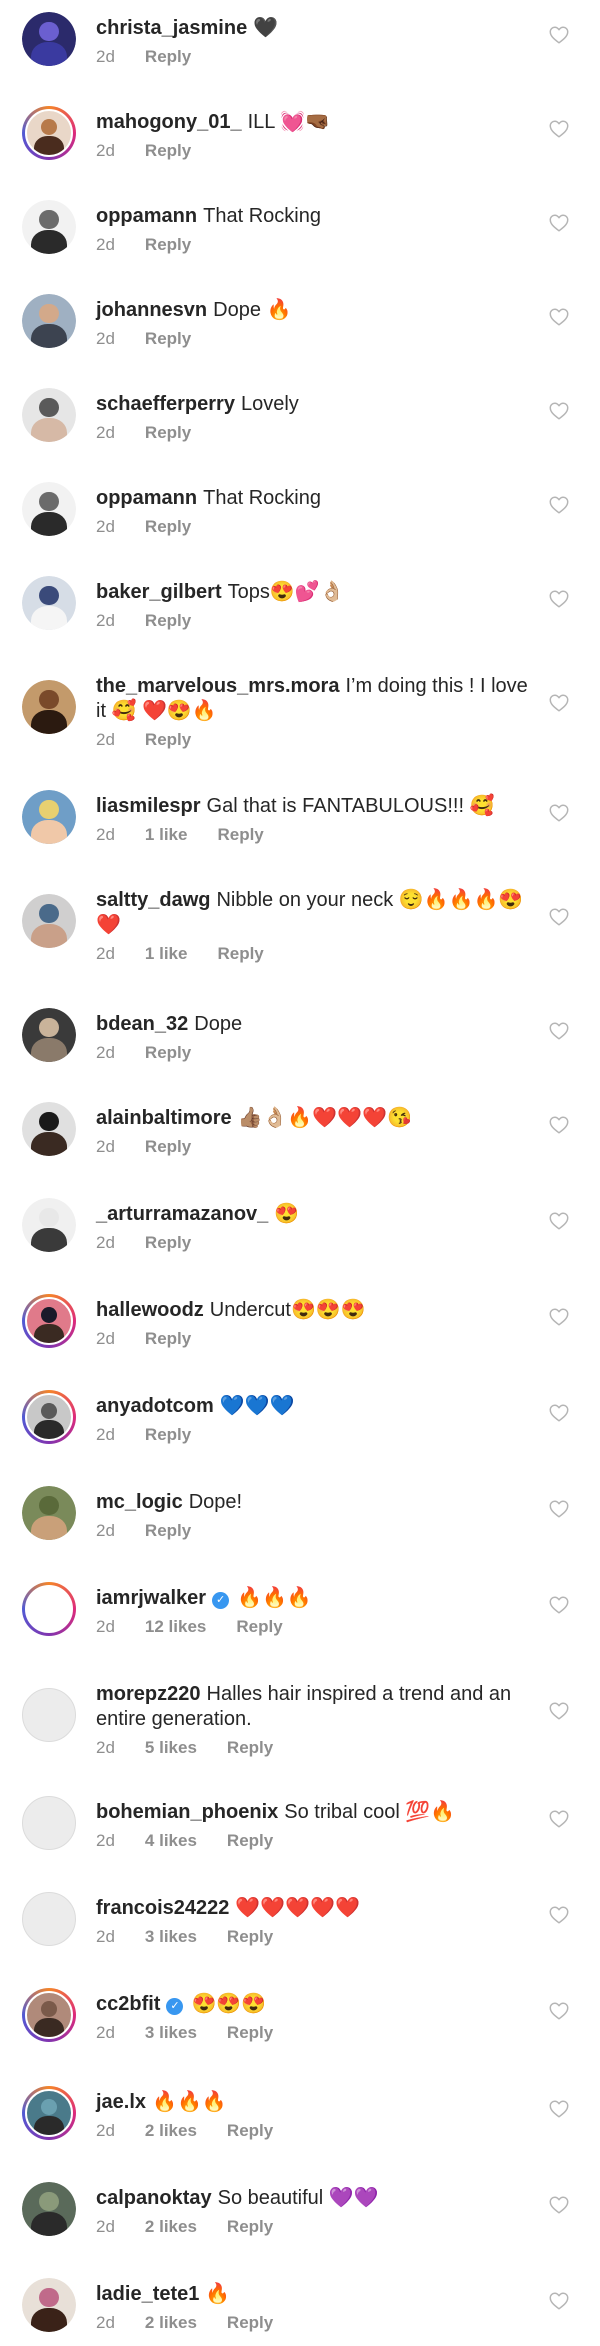  What do you see at coordinates (147, 2294) in the screenshot?
I see `username-link: ladie_tete1` at bounding box center [147, 2294].